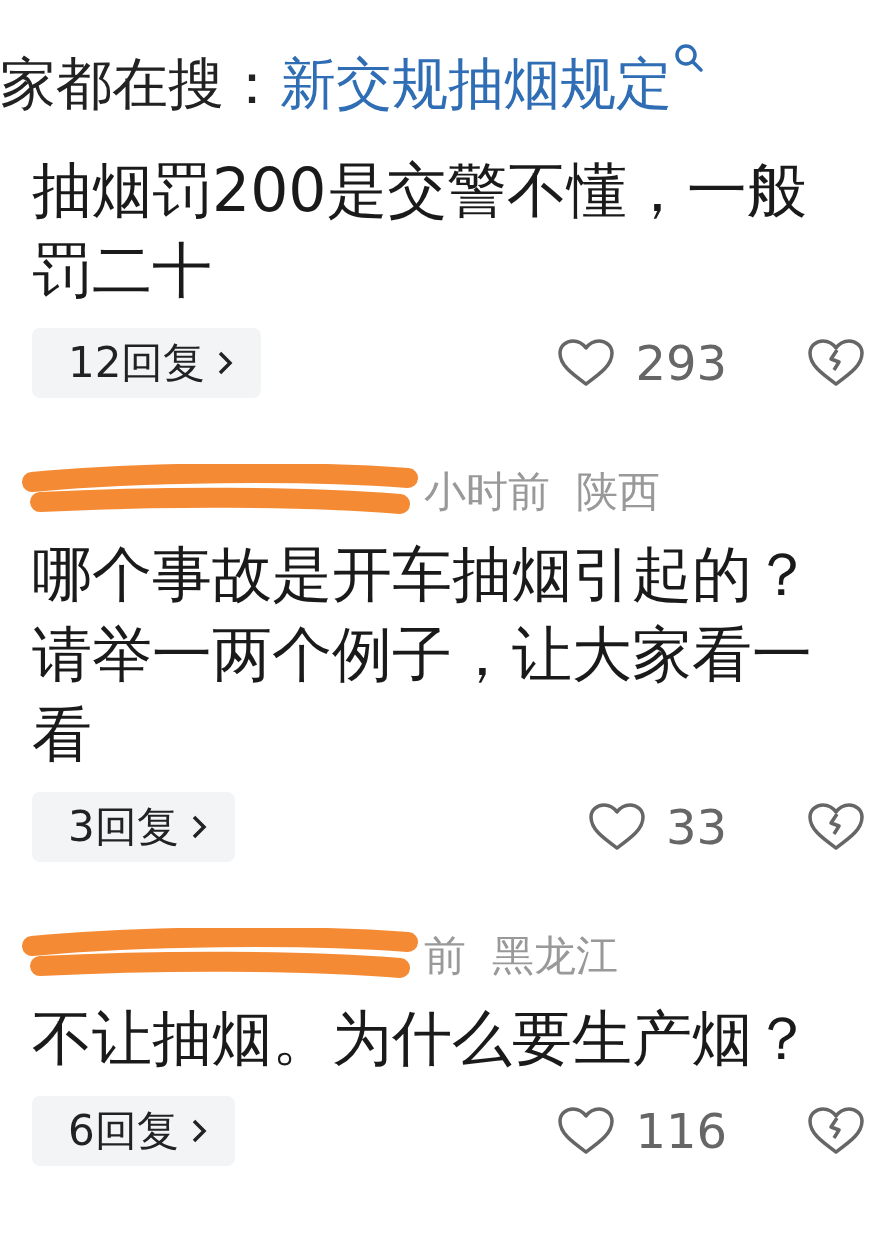 This screenshot has width=879, height=1241. What do you see at coordinates (133, 827) in the screenshot?
I see `replies-button: 3回复` at bounding box center [133, 827].